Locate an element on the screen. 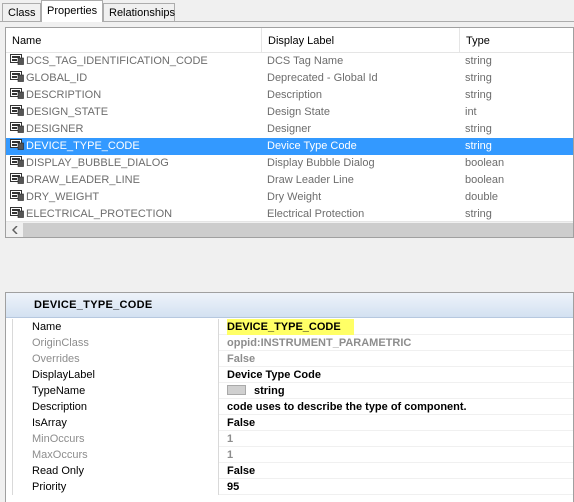  row-name: DISPLAY_BUBBLE_DIALOG is located at coordinates (97, 163).